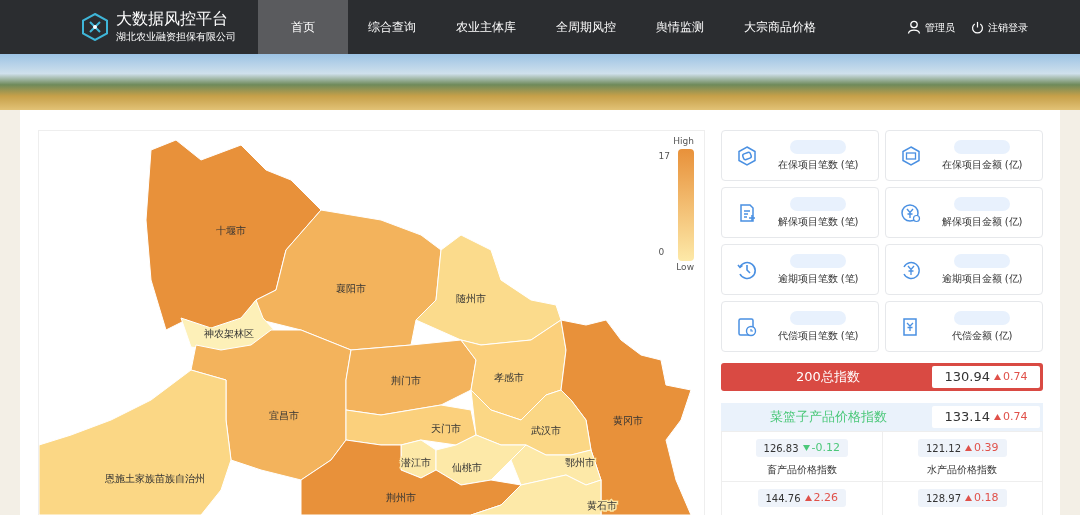  I want to click on legend-low-label: Low, so click(685, 267).